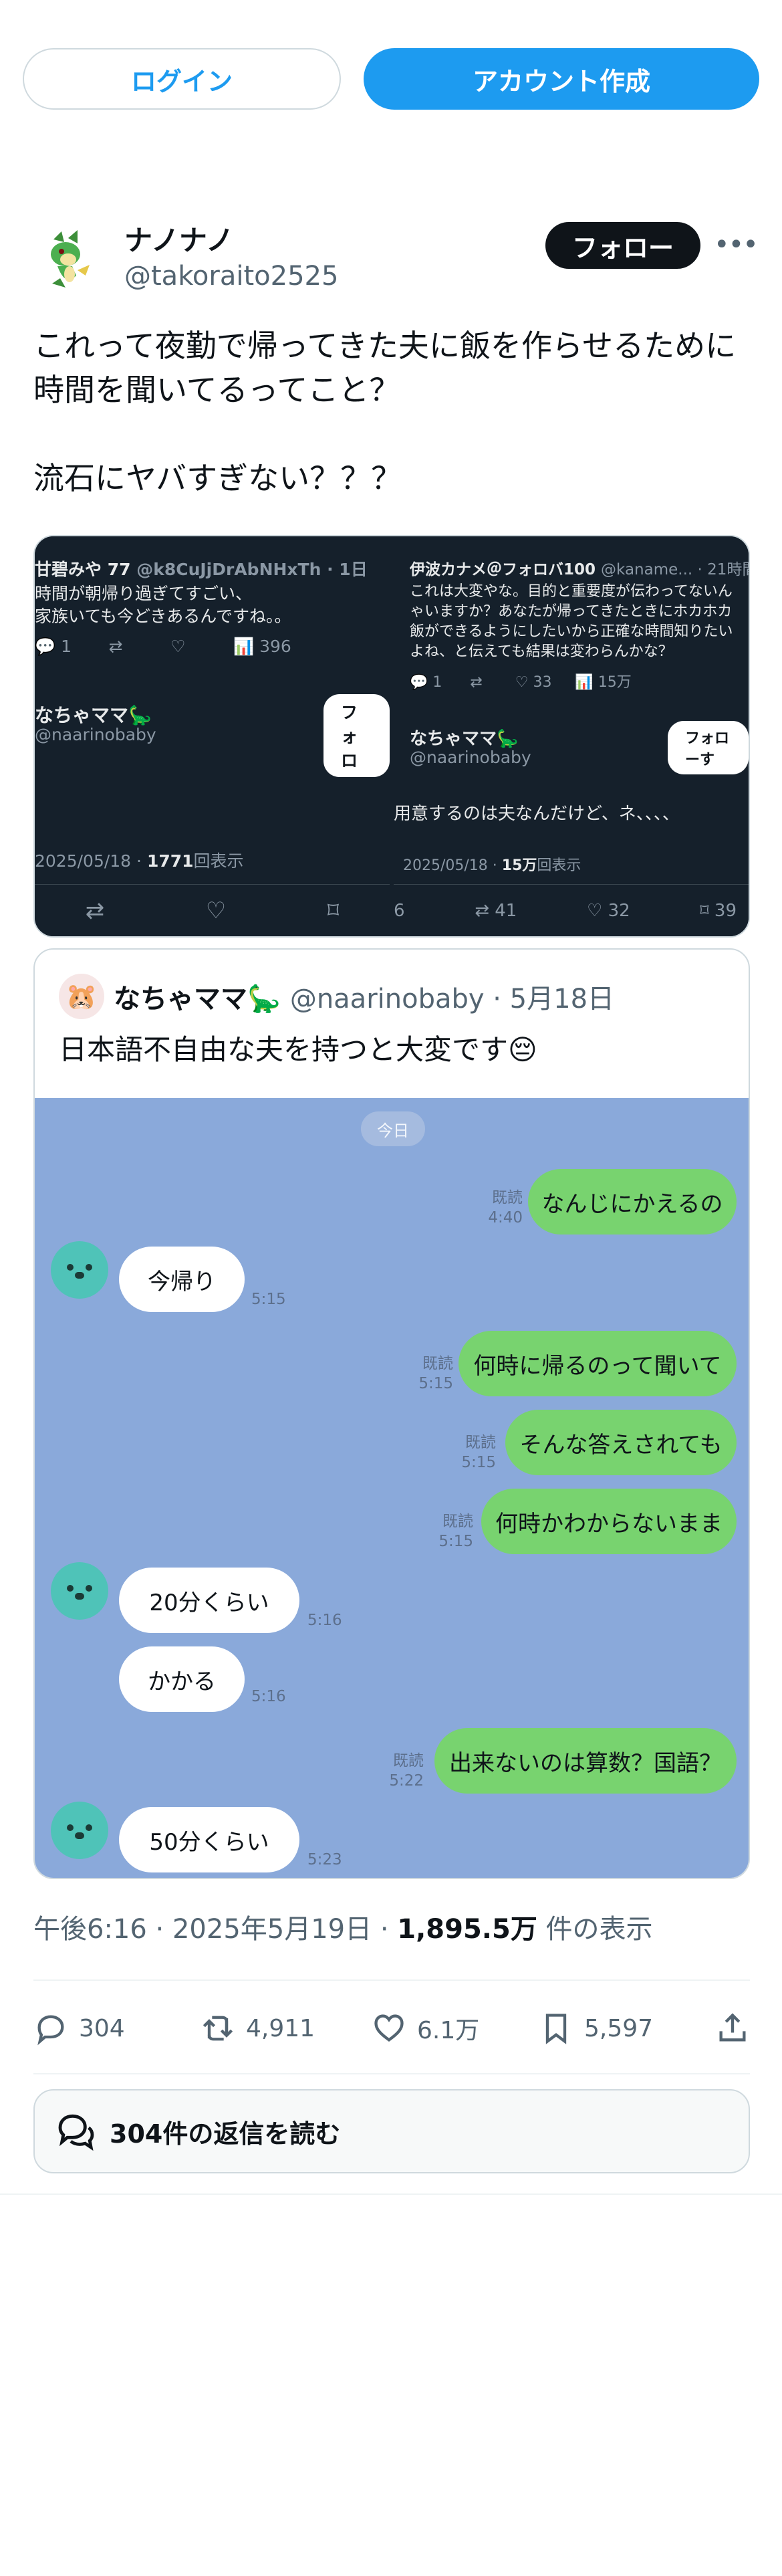 The width and height of the screenshot is (782, 2576). I want to click on message-bubble-received: 今帰り, so click(182, 1279).